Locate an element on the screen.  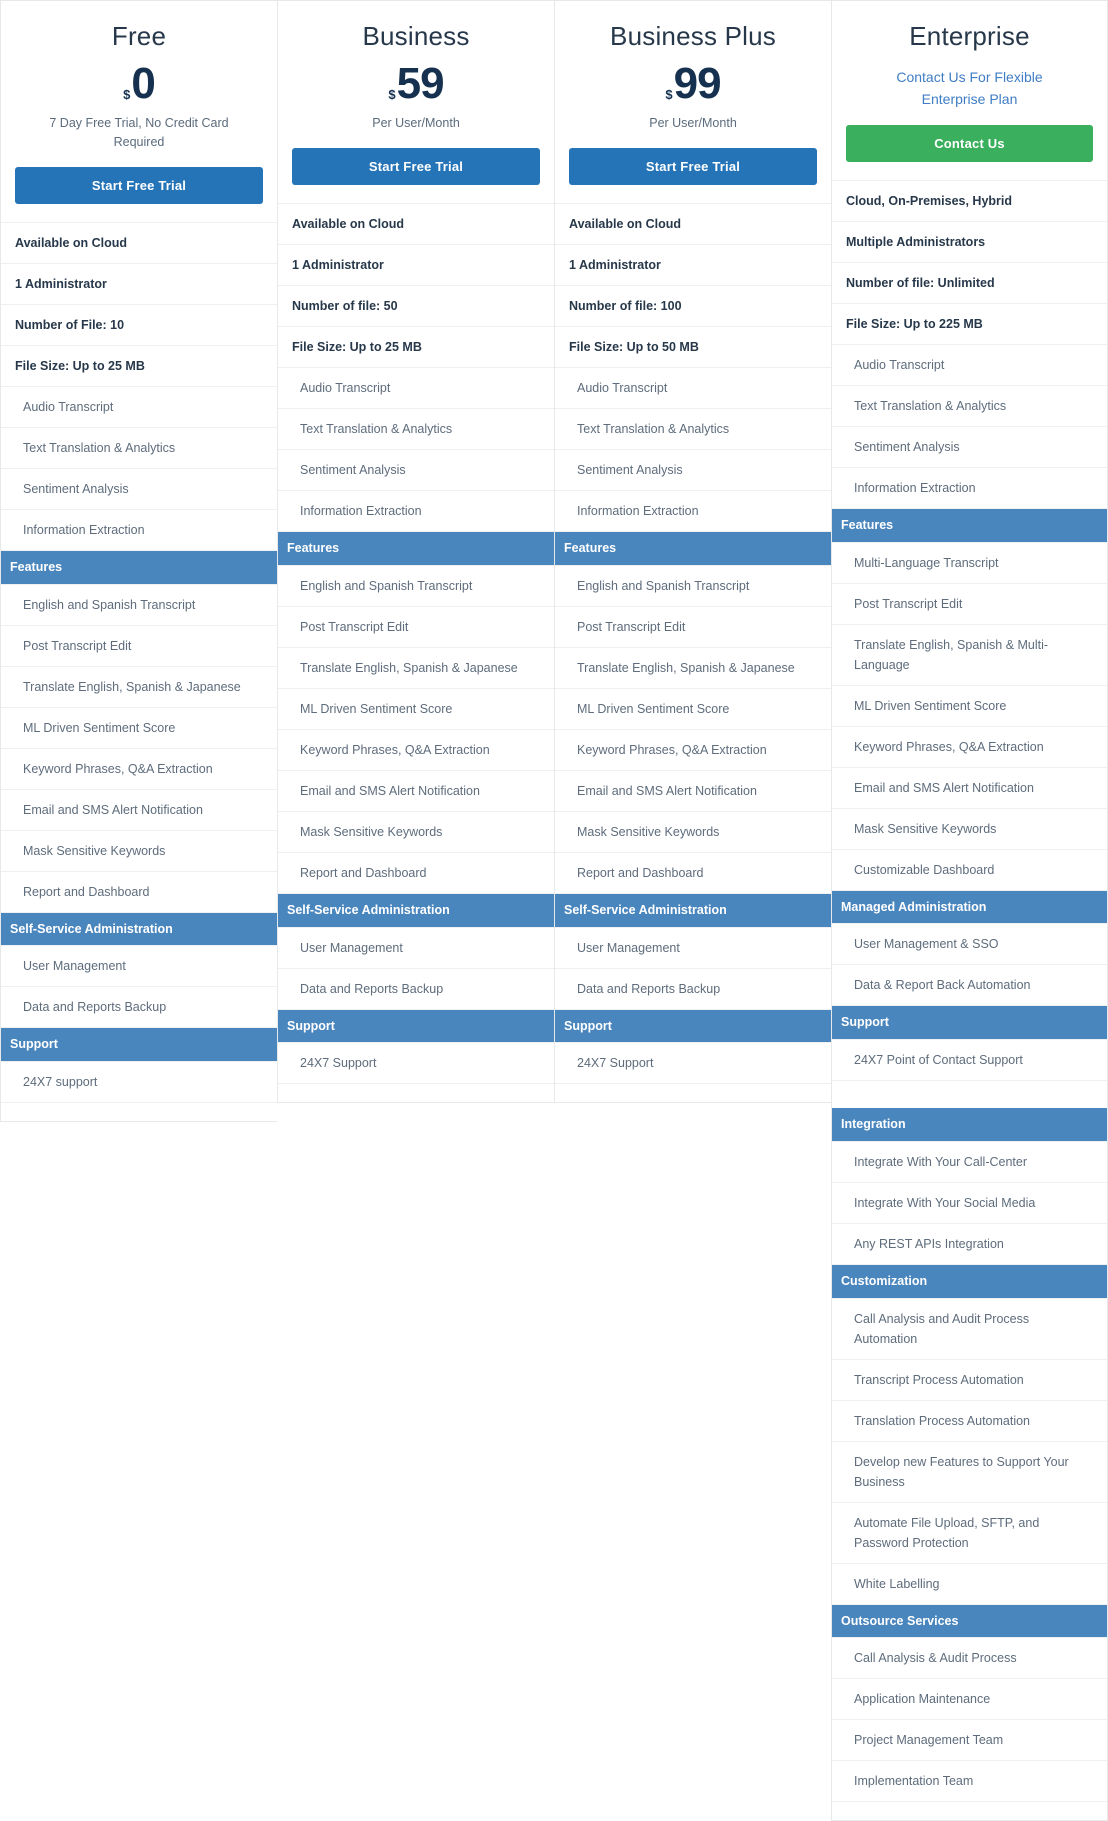
plan-name: Business is located at coordinates (416, 36).